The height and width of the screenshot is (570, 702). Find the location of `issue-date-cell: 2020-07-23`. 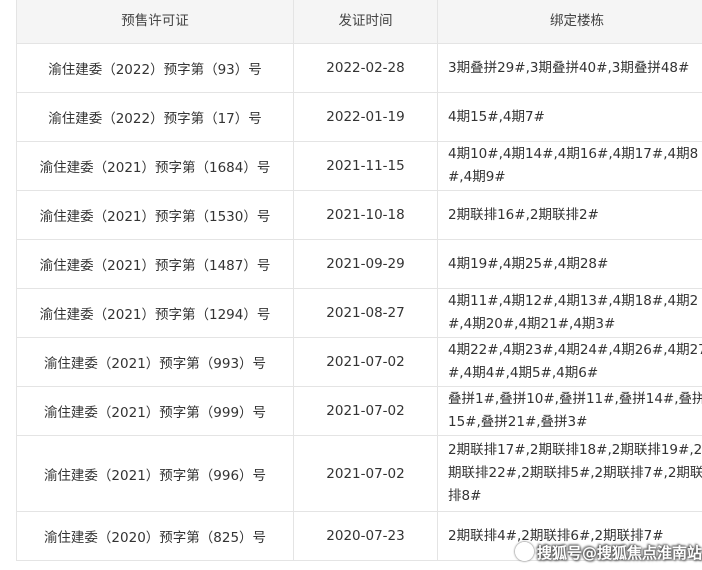

issue-date-cell: 2020-07-23 is located at coordinates (365, 536).